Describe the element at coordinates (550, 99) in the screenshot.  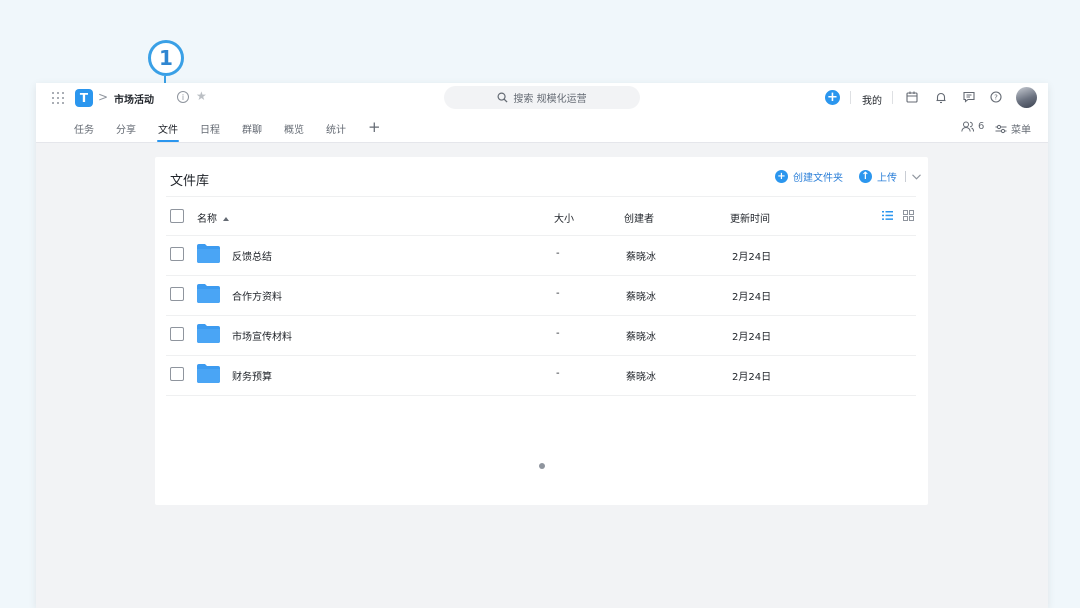
I see `search-placeholder: 搜索 规模化运营` at that location.